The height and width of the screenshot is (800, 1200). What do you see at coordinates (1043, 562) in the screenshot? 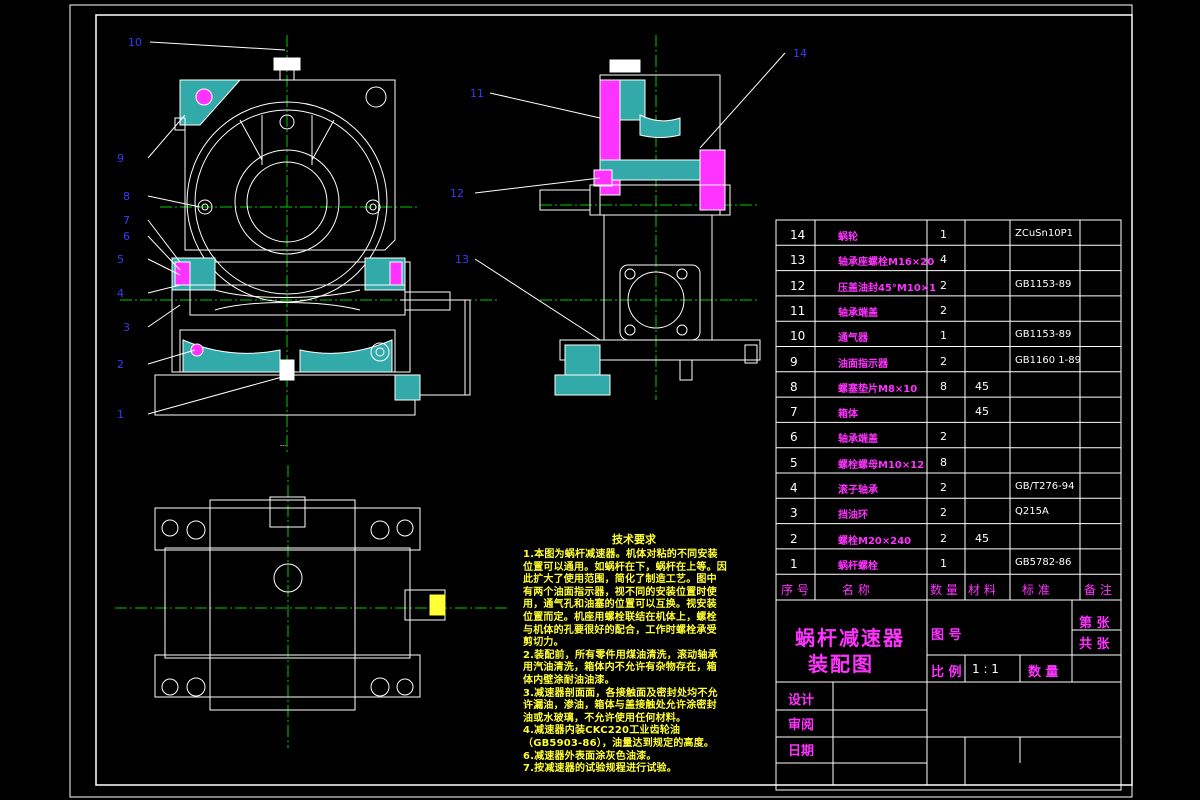
I see `bom-cell-standard: GB5782-86` at bounding box center [1043, 562].